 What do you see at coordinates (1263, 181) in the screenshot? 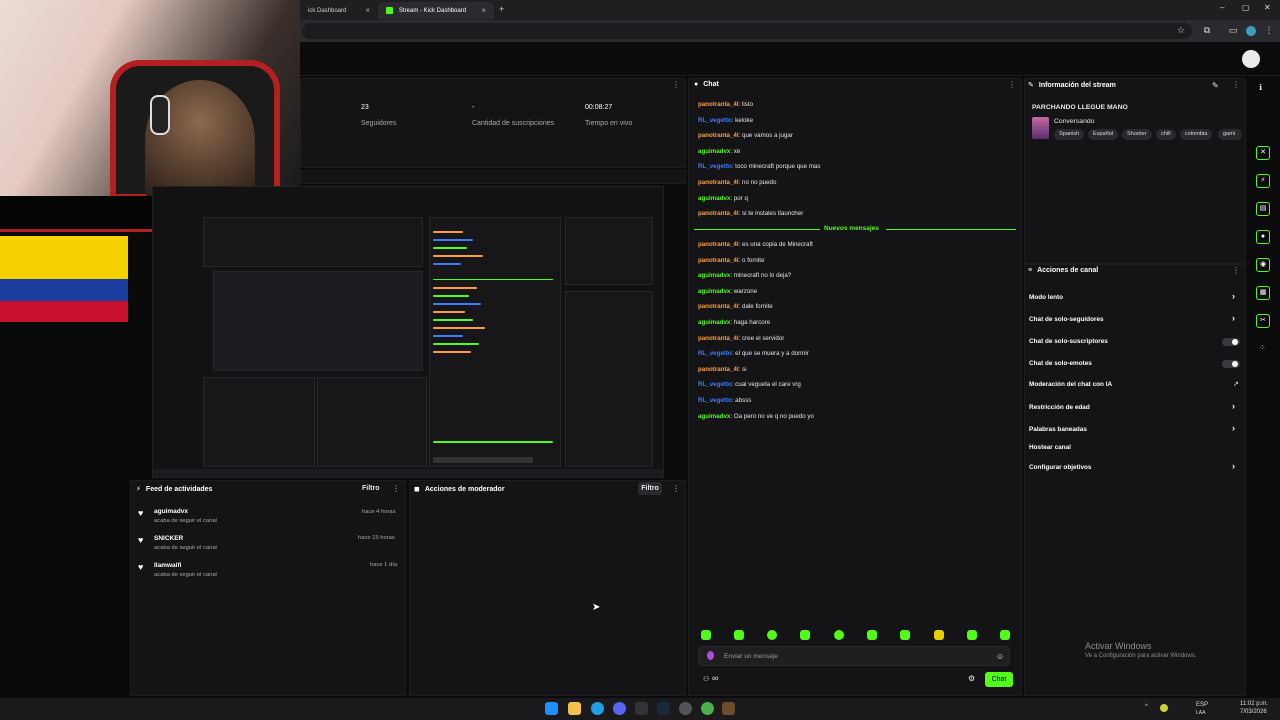
I see `rail-bolt-icon: ⚡` at bounding box center [1263, 181].